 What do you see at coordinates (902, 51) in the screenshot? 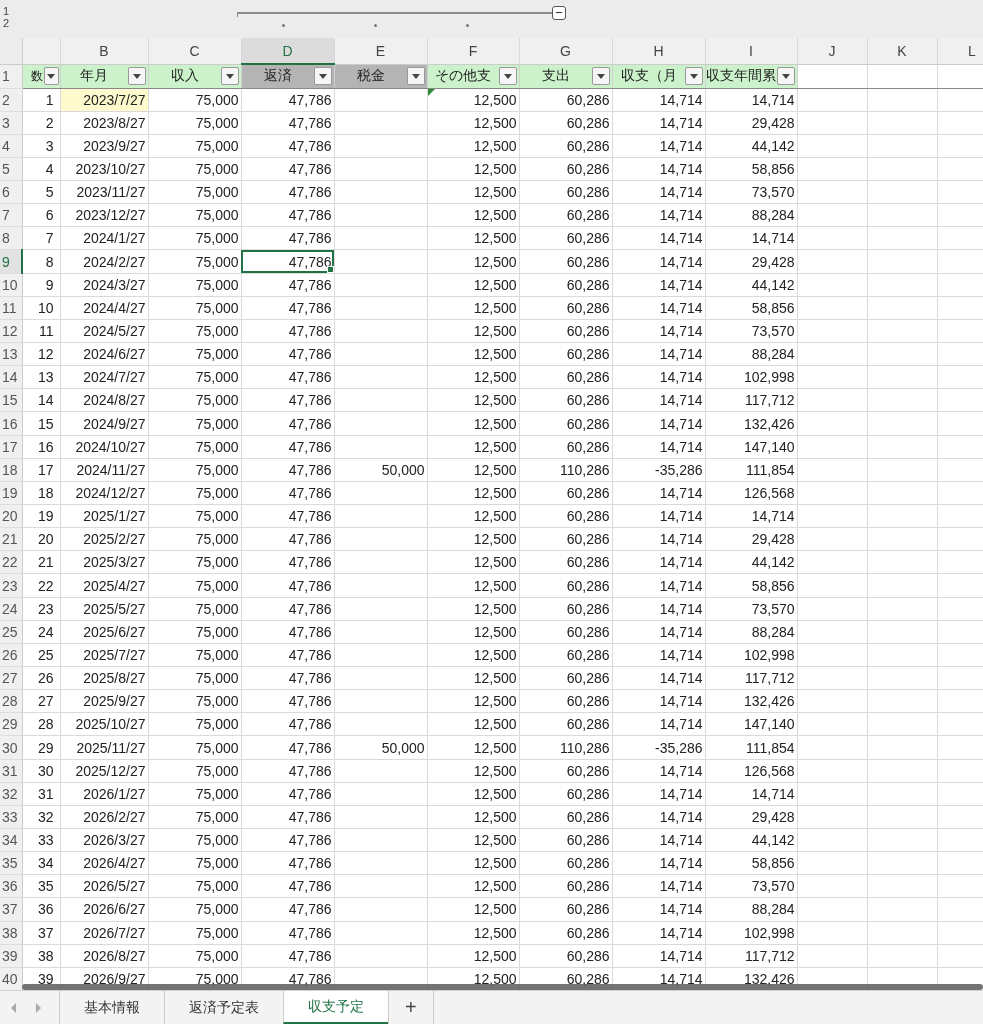
I see `column-header: K` at bounding box center [902, 51].